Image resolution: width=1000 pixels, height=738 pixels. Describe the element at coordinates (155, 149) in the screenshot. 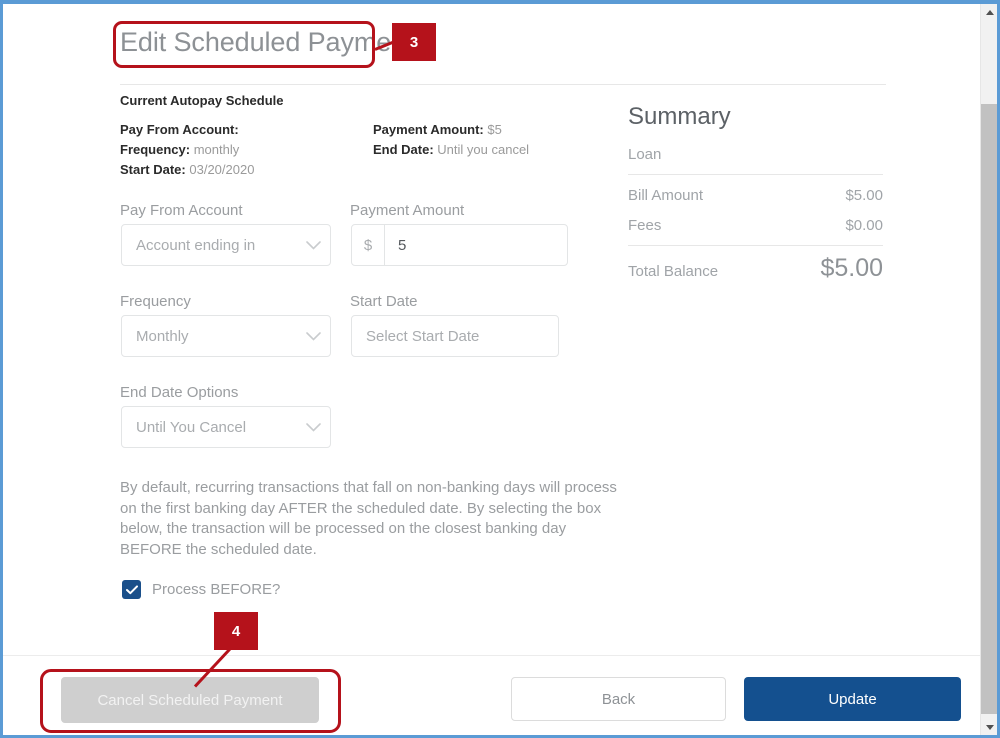

I see `schedule-frequency-label: Frequency:` at that location.